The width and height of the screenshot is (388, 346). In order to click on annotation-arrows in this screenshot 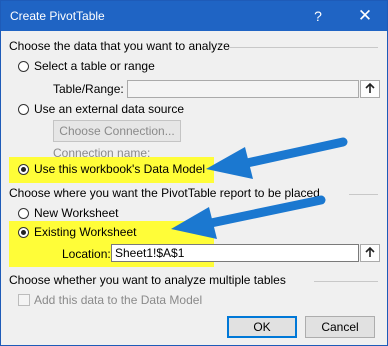, I will do `click(259, 188)`.